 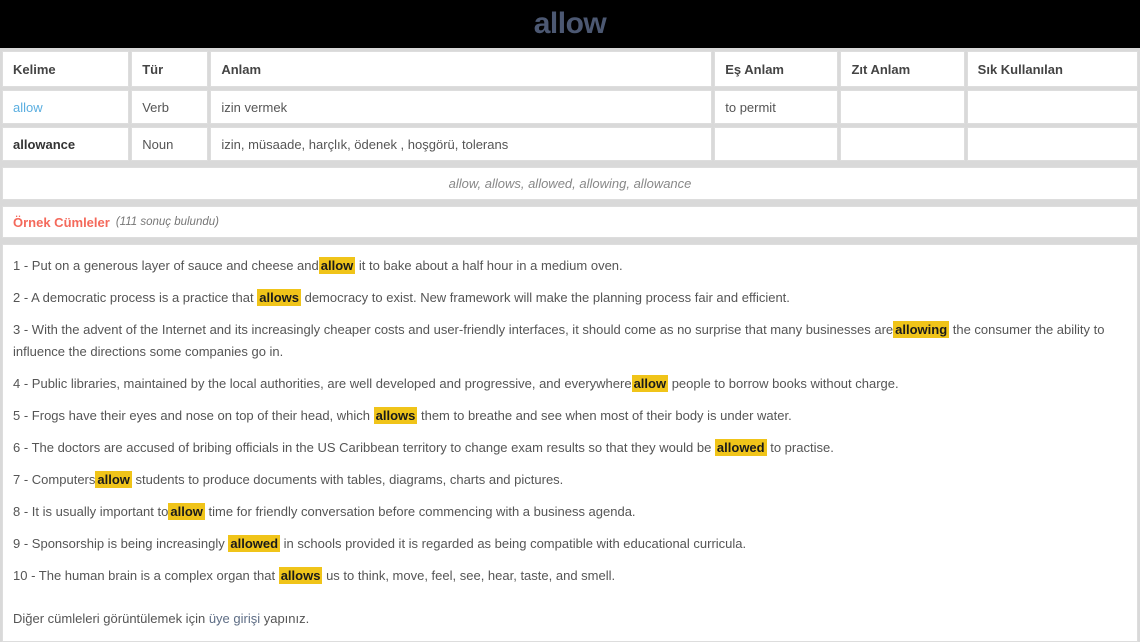 I want to click on sentence-number: 7 -, so click(x=22, y=479).